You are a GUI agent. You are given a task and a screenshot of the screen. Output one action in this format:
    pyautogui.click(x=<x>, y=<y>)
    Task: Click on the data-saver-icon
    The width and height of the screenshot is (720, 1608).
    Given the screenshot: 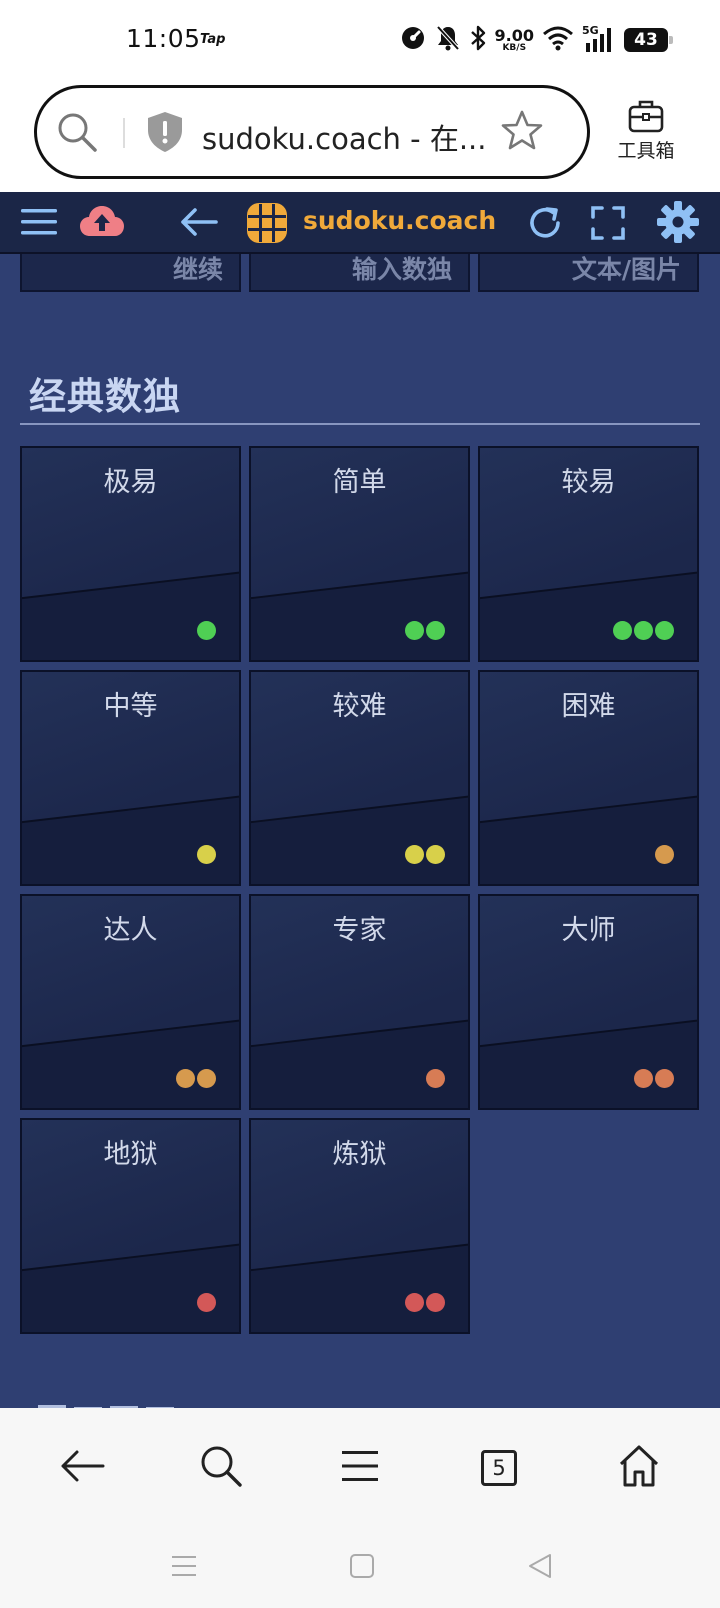 What is the action you would take?
    pyautogui.click(x=413, y=40)
    